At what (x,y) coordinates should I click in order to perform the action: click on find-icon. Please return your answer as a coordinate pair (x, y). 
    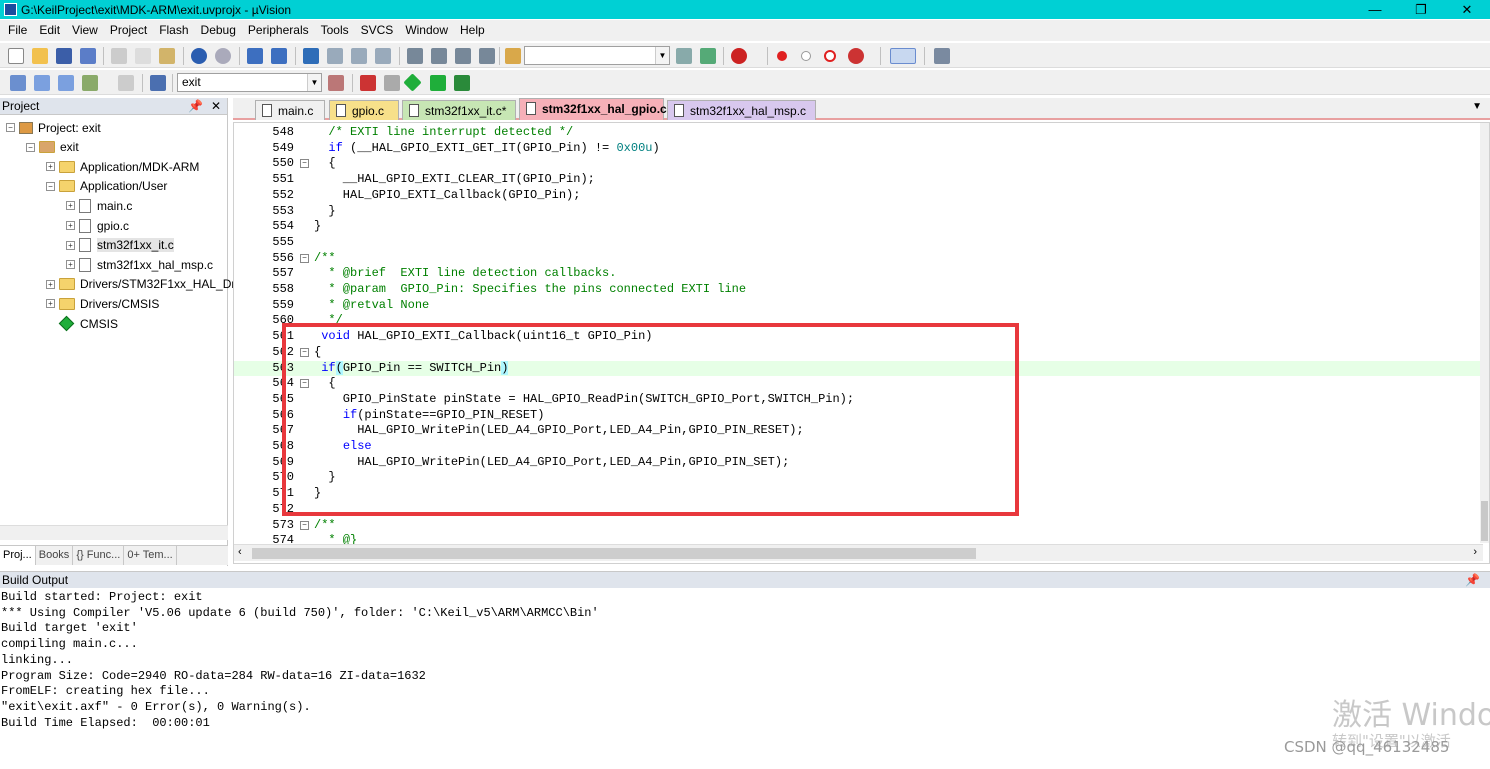
    Looking at the image, I should click on (684, 56).